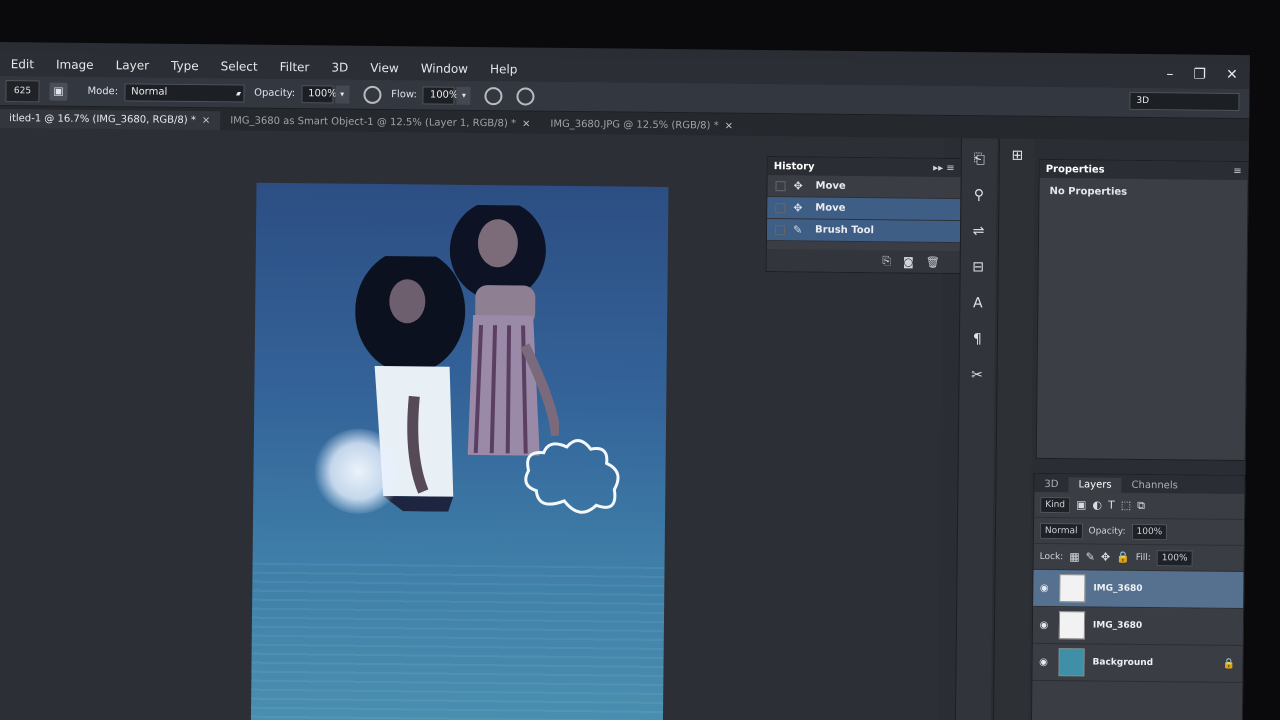 This screenshot has width=1280, height=720. What do you see at coordinates (319, 93) in the screenshot?
I see `opacity-field: 100%` at bounding box center [319, 93].